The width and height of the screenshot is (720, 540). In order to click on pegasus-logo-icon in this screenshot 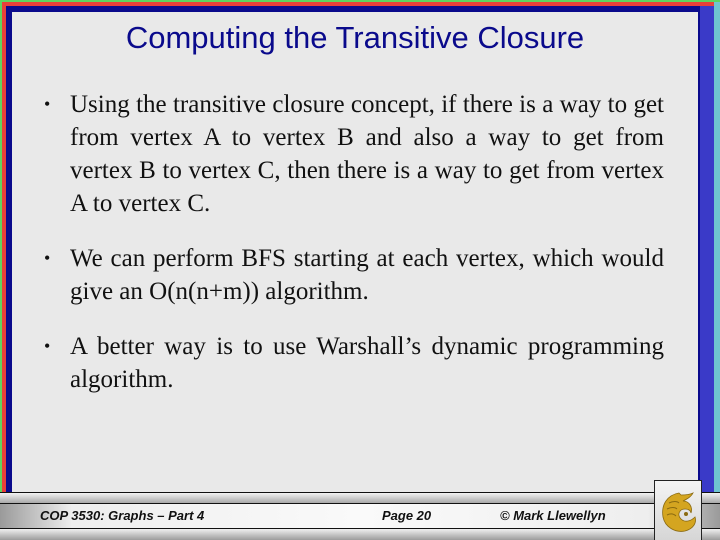, I will do `click(679, 512)`.